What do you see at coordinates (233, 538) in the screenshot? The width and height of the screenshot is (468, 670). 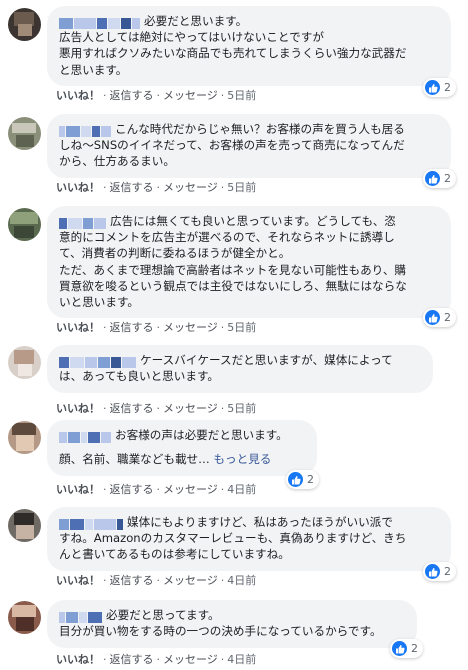 I see `comment-text-line: すね。Amazonのカスタマーレビューも、真偽ありますけど、きち` at bounding box center [233, 538].